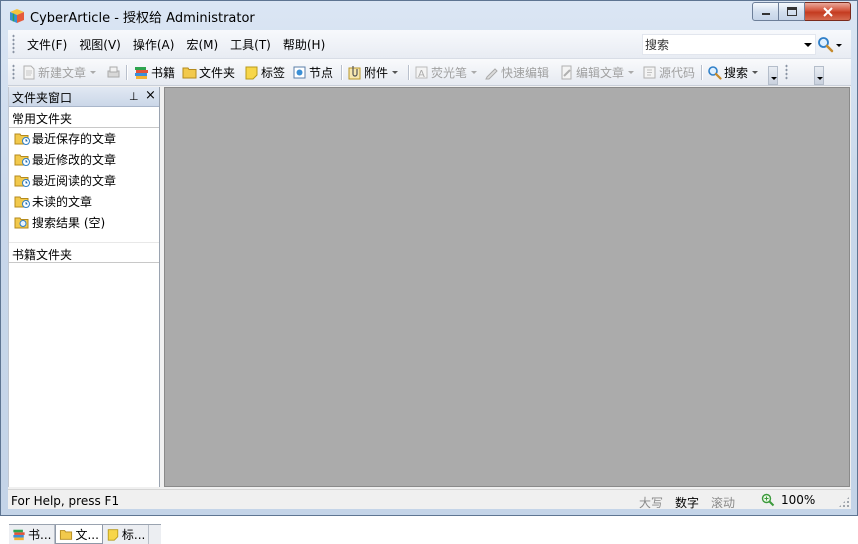  I want to click on attachments-label: 附件, so click(376, 72).